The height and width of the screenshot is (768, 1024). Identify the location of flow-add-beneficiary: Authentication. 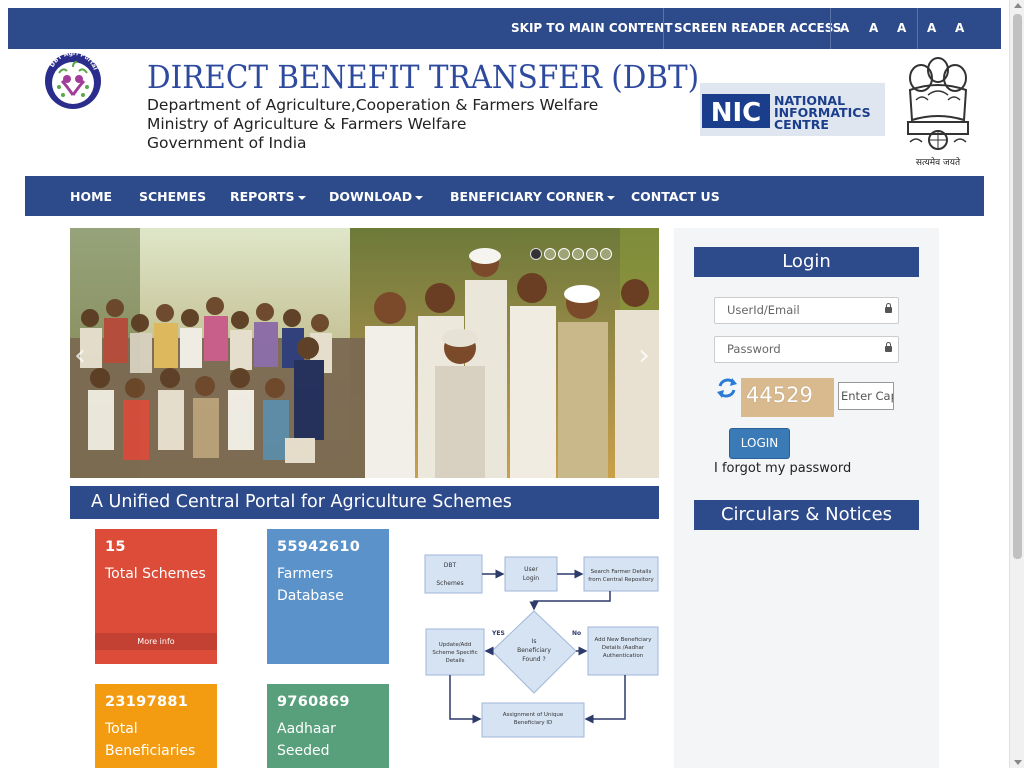
(623, 656).